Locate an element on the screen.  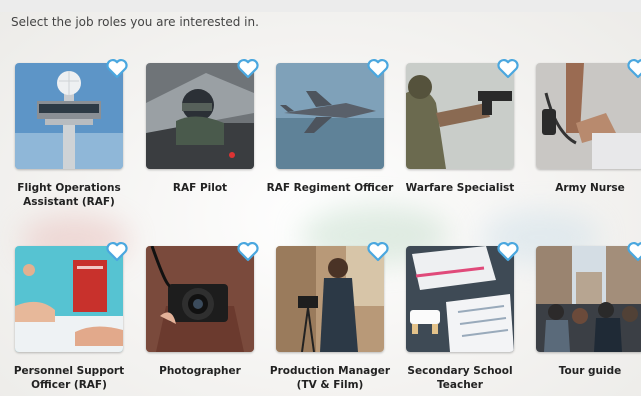
job-label: RAF Regiment Officer is located at coordinates (330, 188).